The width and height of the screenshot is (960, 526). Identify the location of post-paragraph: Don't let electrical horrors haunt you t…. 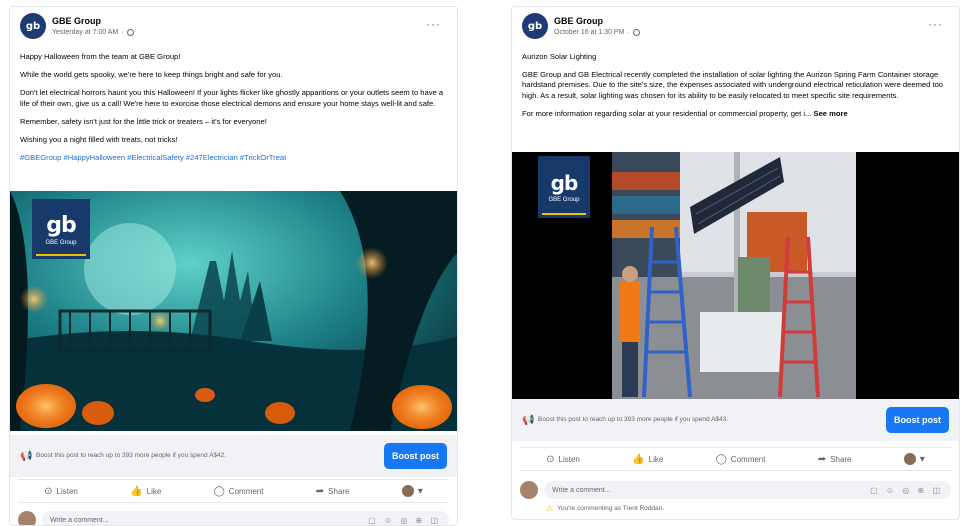
(232, 98).